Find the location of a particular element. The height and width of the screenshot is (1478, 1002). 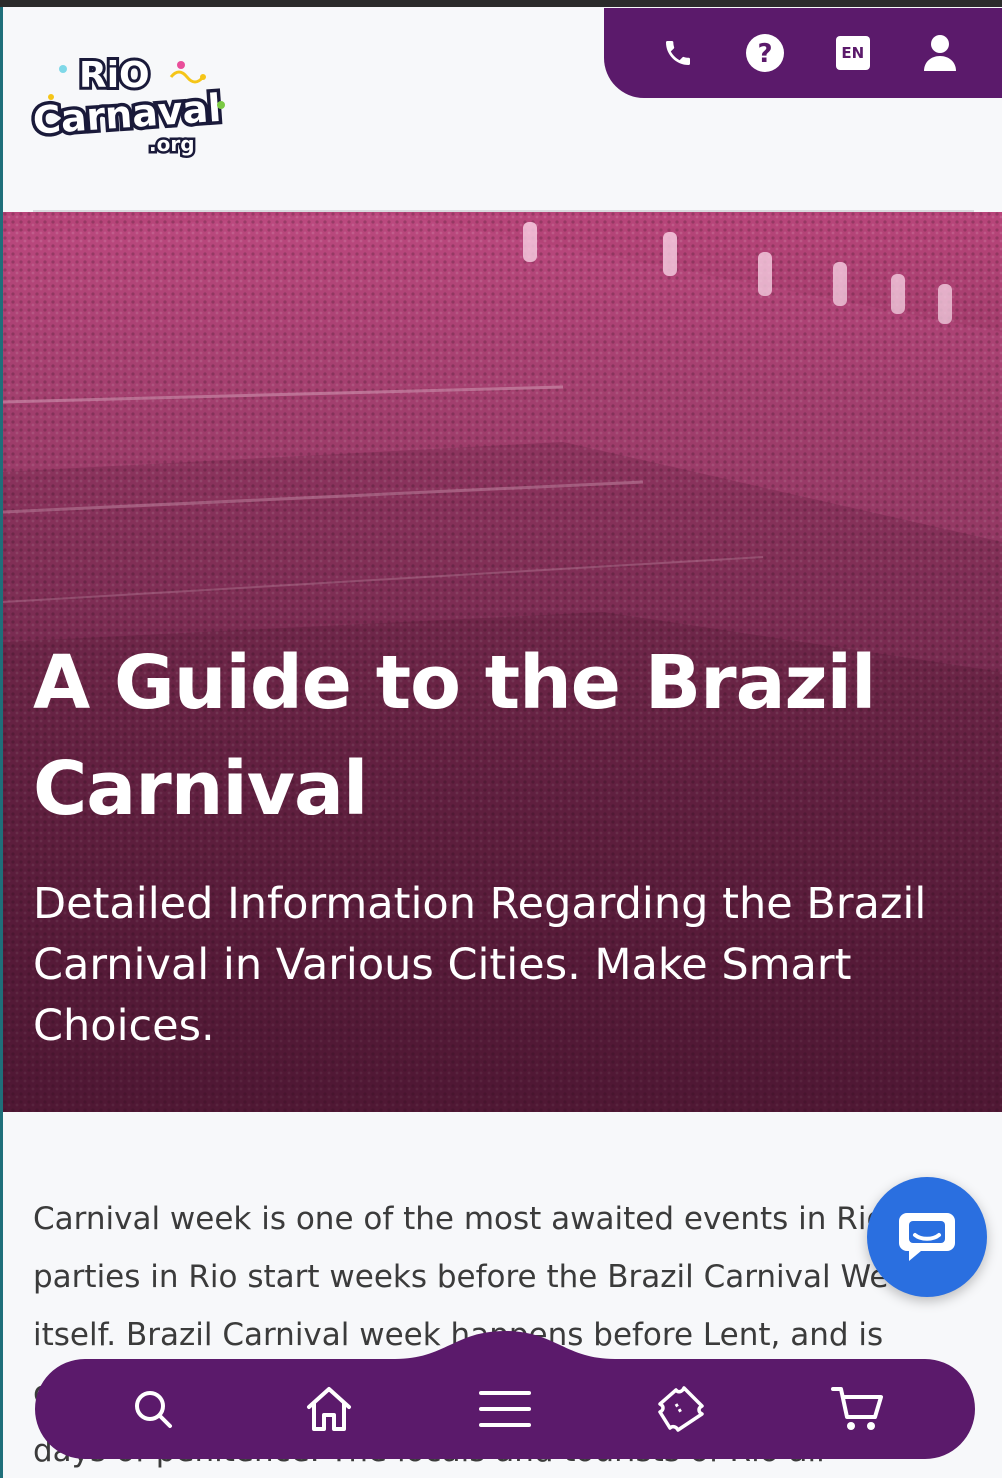

home-icon is located at coordinates (329, 1409).